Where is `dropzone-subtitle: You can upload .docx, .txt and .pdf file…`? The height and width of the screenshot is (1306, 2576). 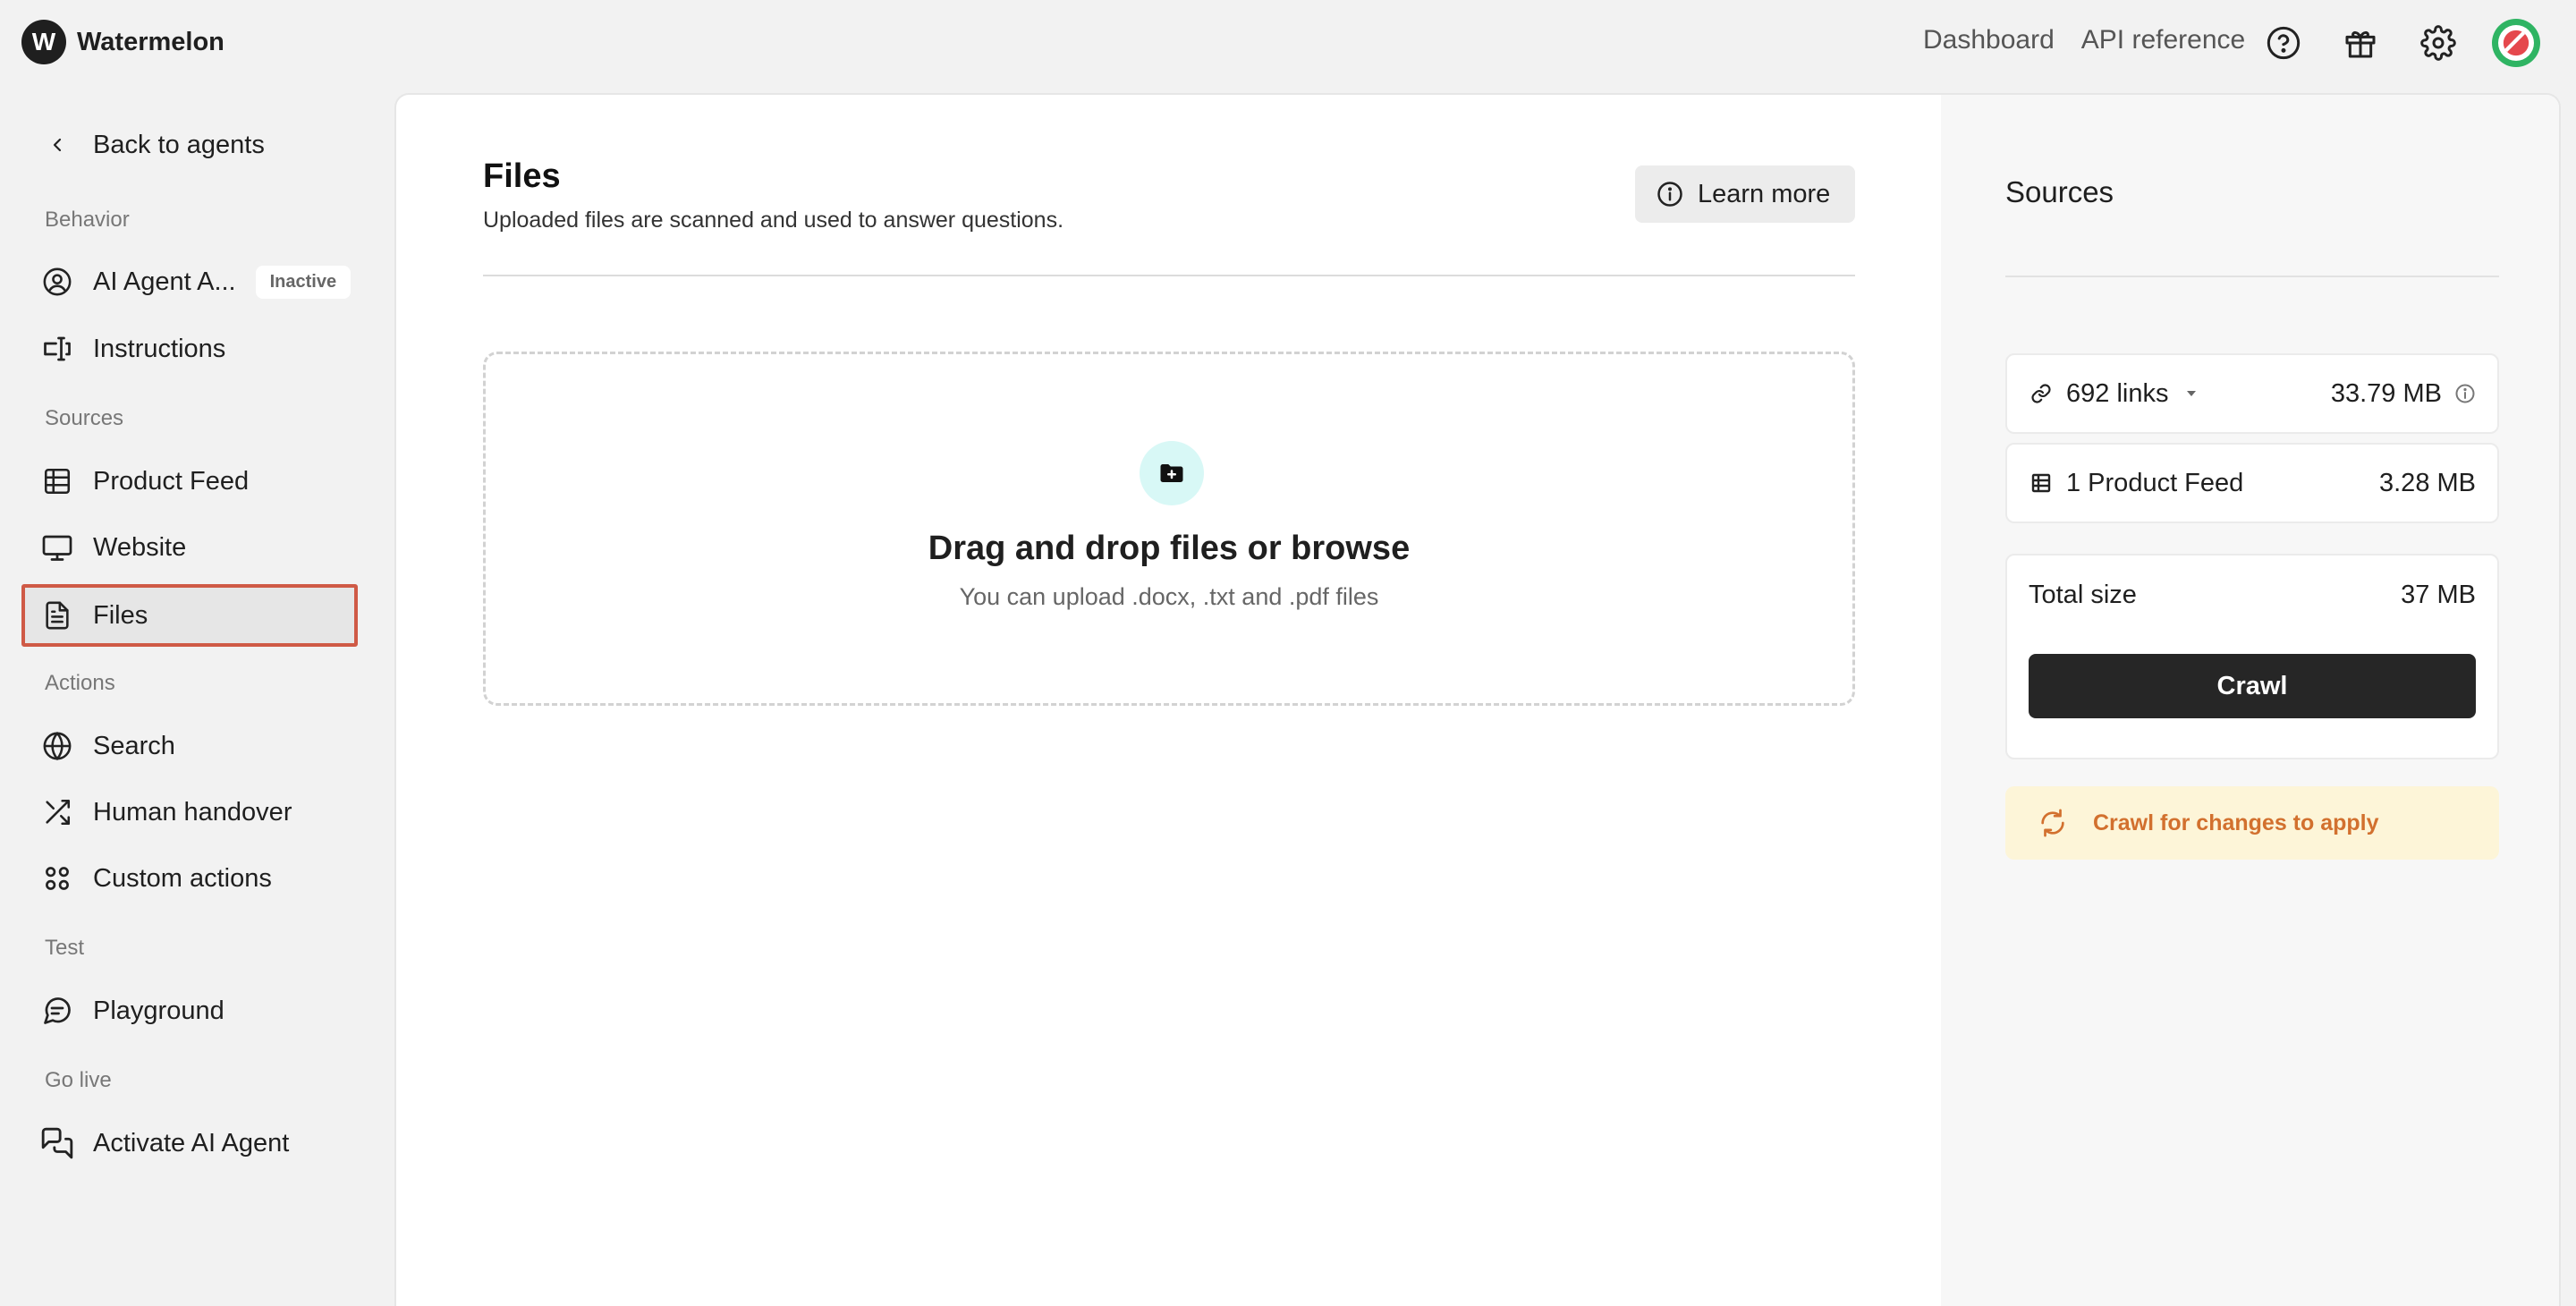
dropzone-subtitle: You can upload .docx, .txt and .pdf file… is located at coordinates (1169, 597).